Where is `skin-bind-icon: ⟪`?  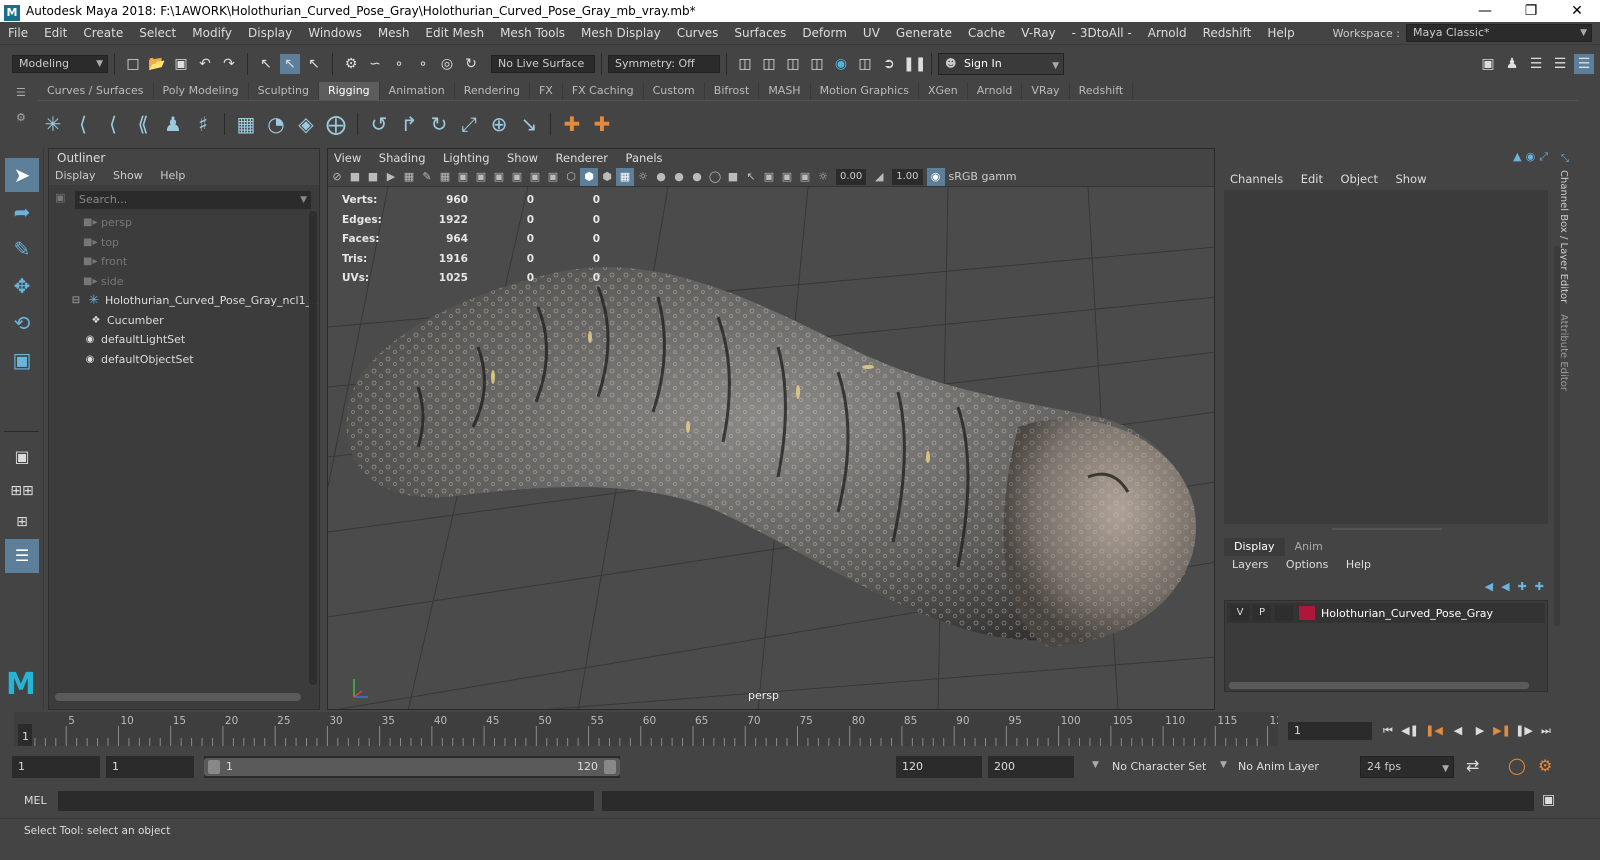 skin-bind-icon: ⟪ is located at coordinates (143, 124).